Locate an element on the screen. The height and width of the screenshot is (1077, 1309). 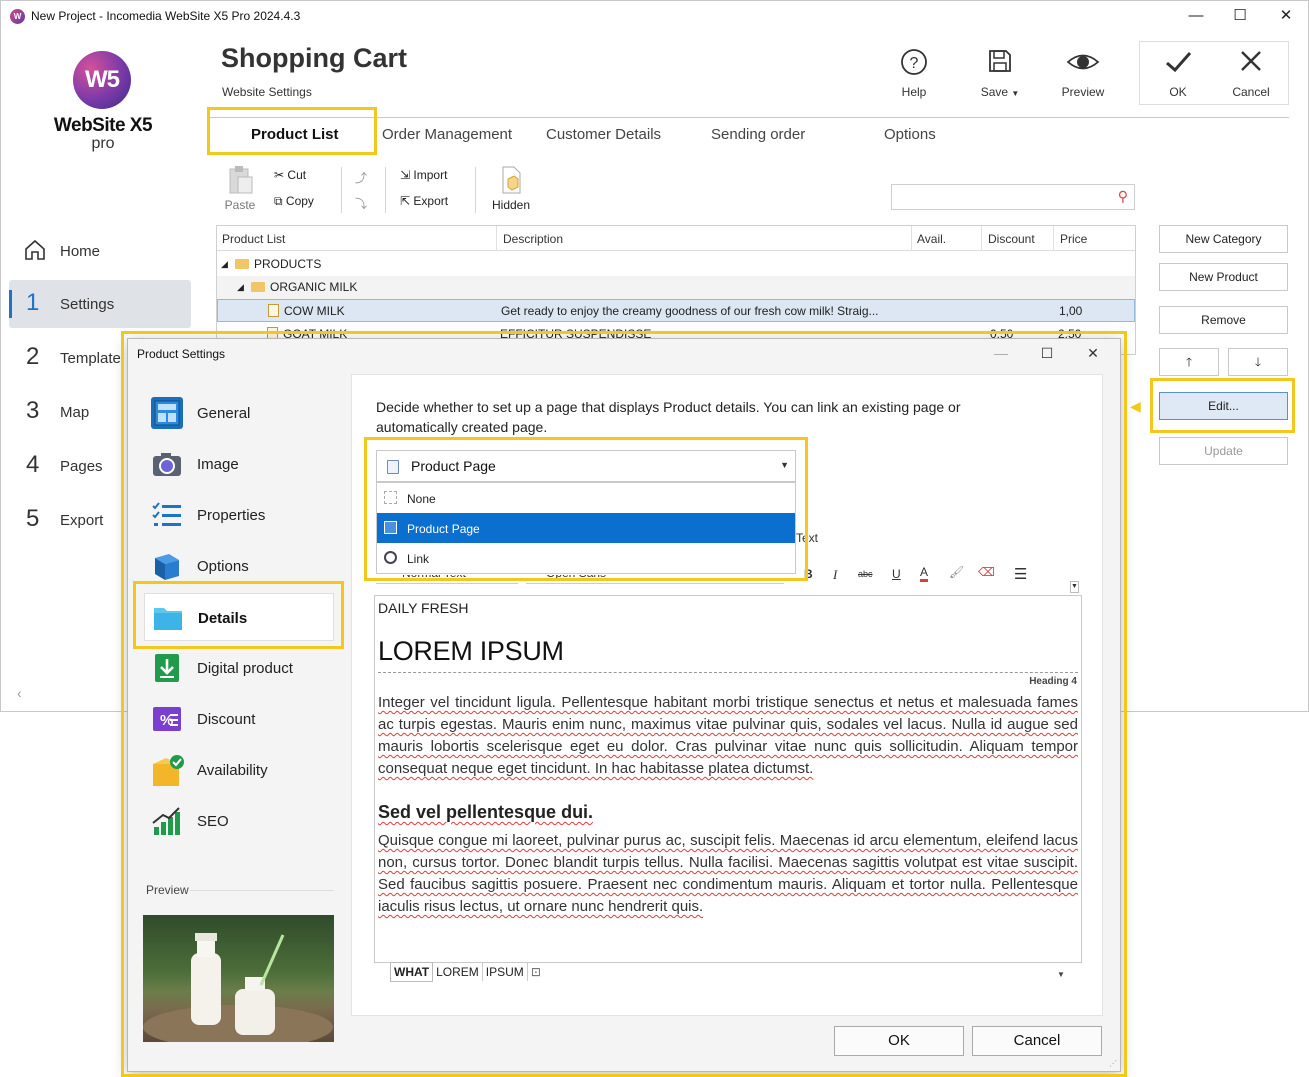
category-options: Options is located at coordinates (239, 566).